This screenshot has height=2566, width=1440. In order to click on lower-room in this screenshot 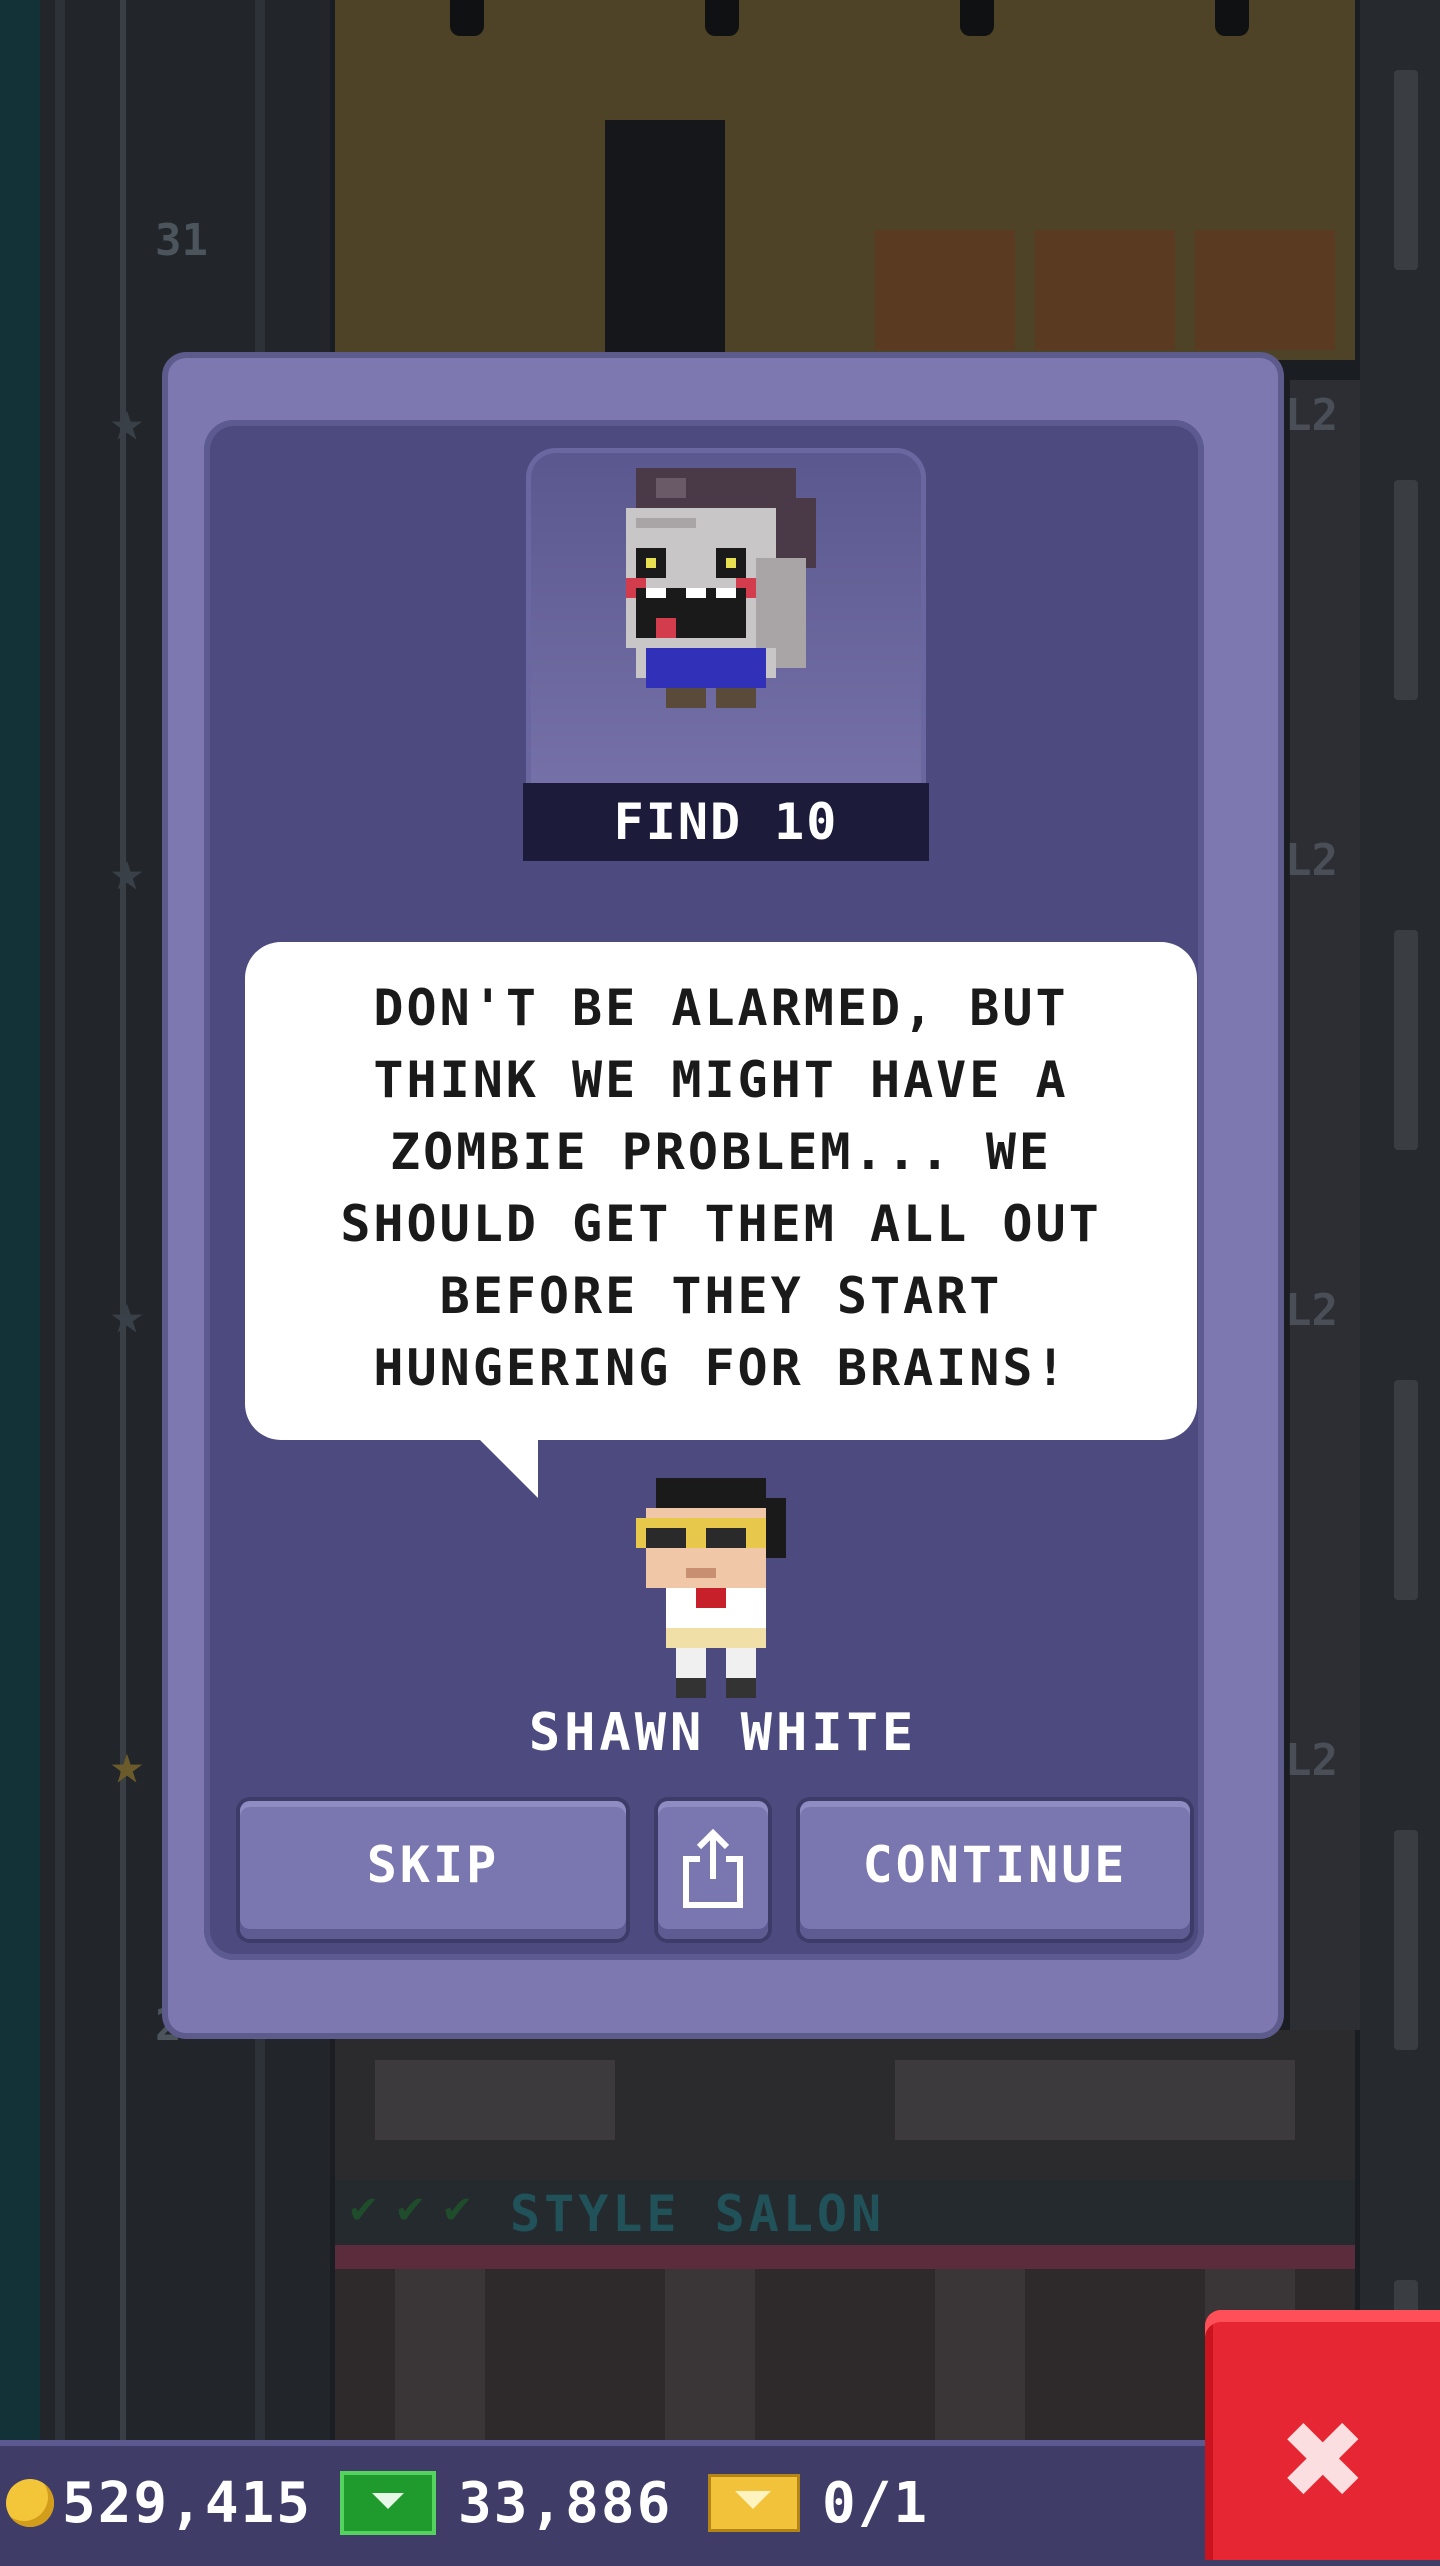, I will do `click(845, 2105)`.